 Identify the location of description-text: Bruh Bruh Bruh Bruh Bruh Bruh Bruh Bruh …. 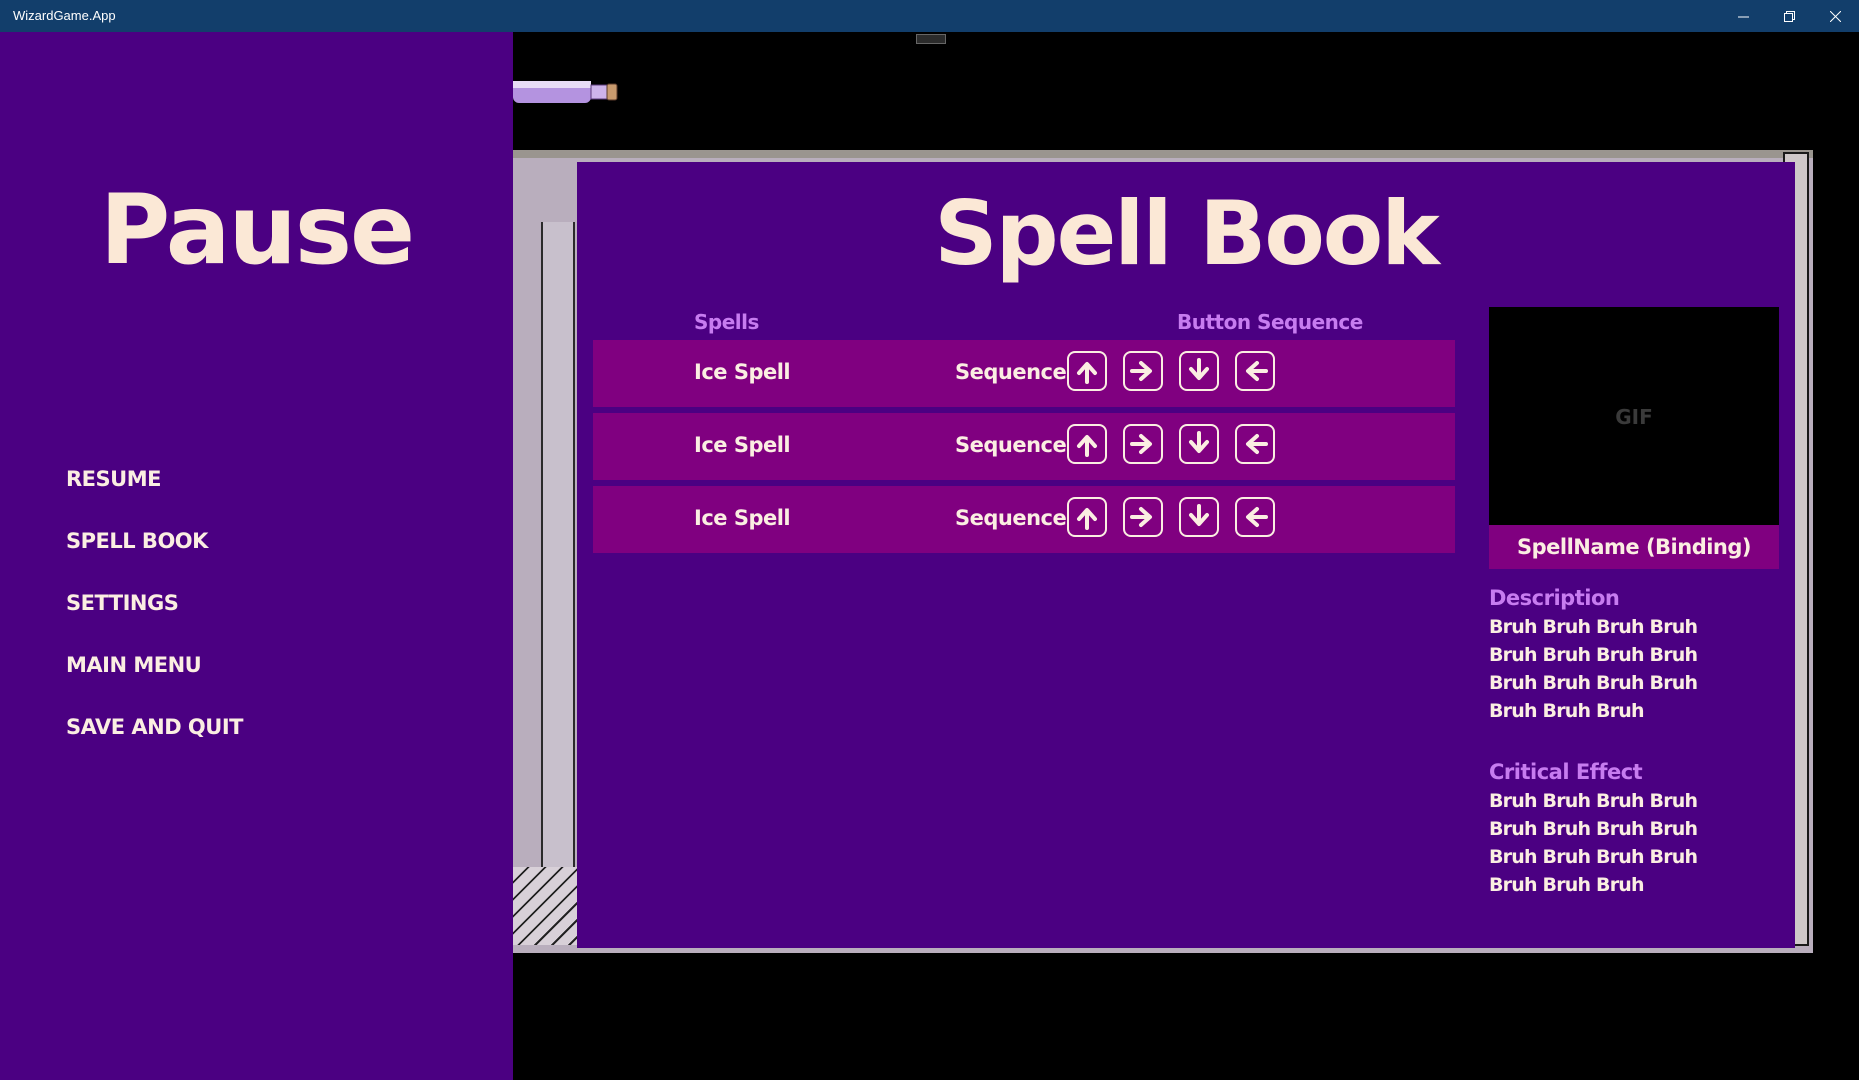
(1593, 669).